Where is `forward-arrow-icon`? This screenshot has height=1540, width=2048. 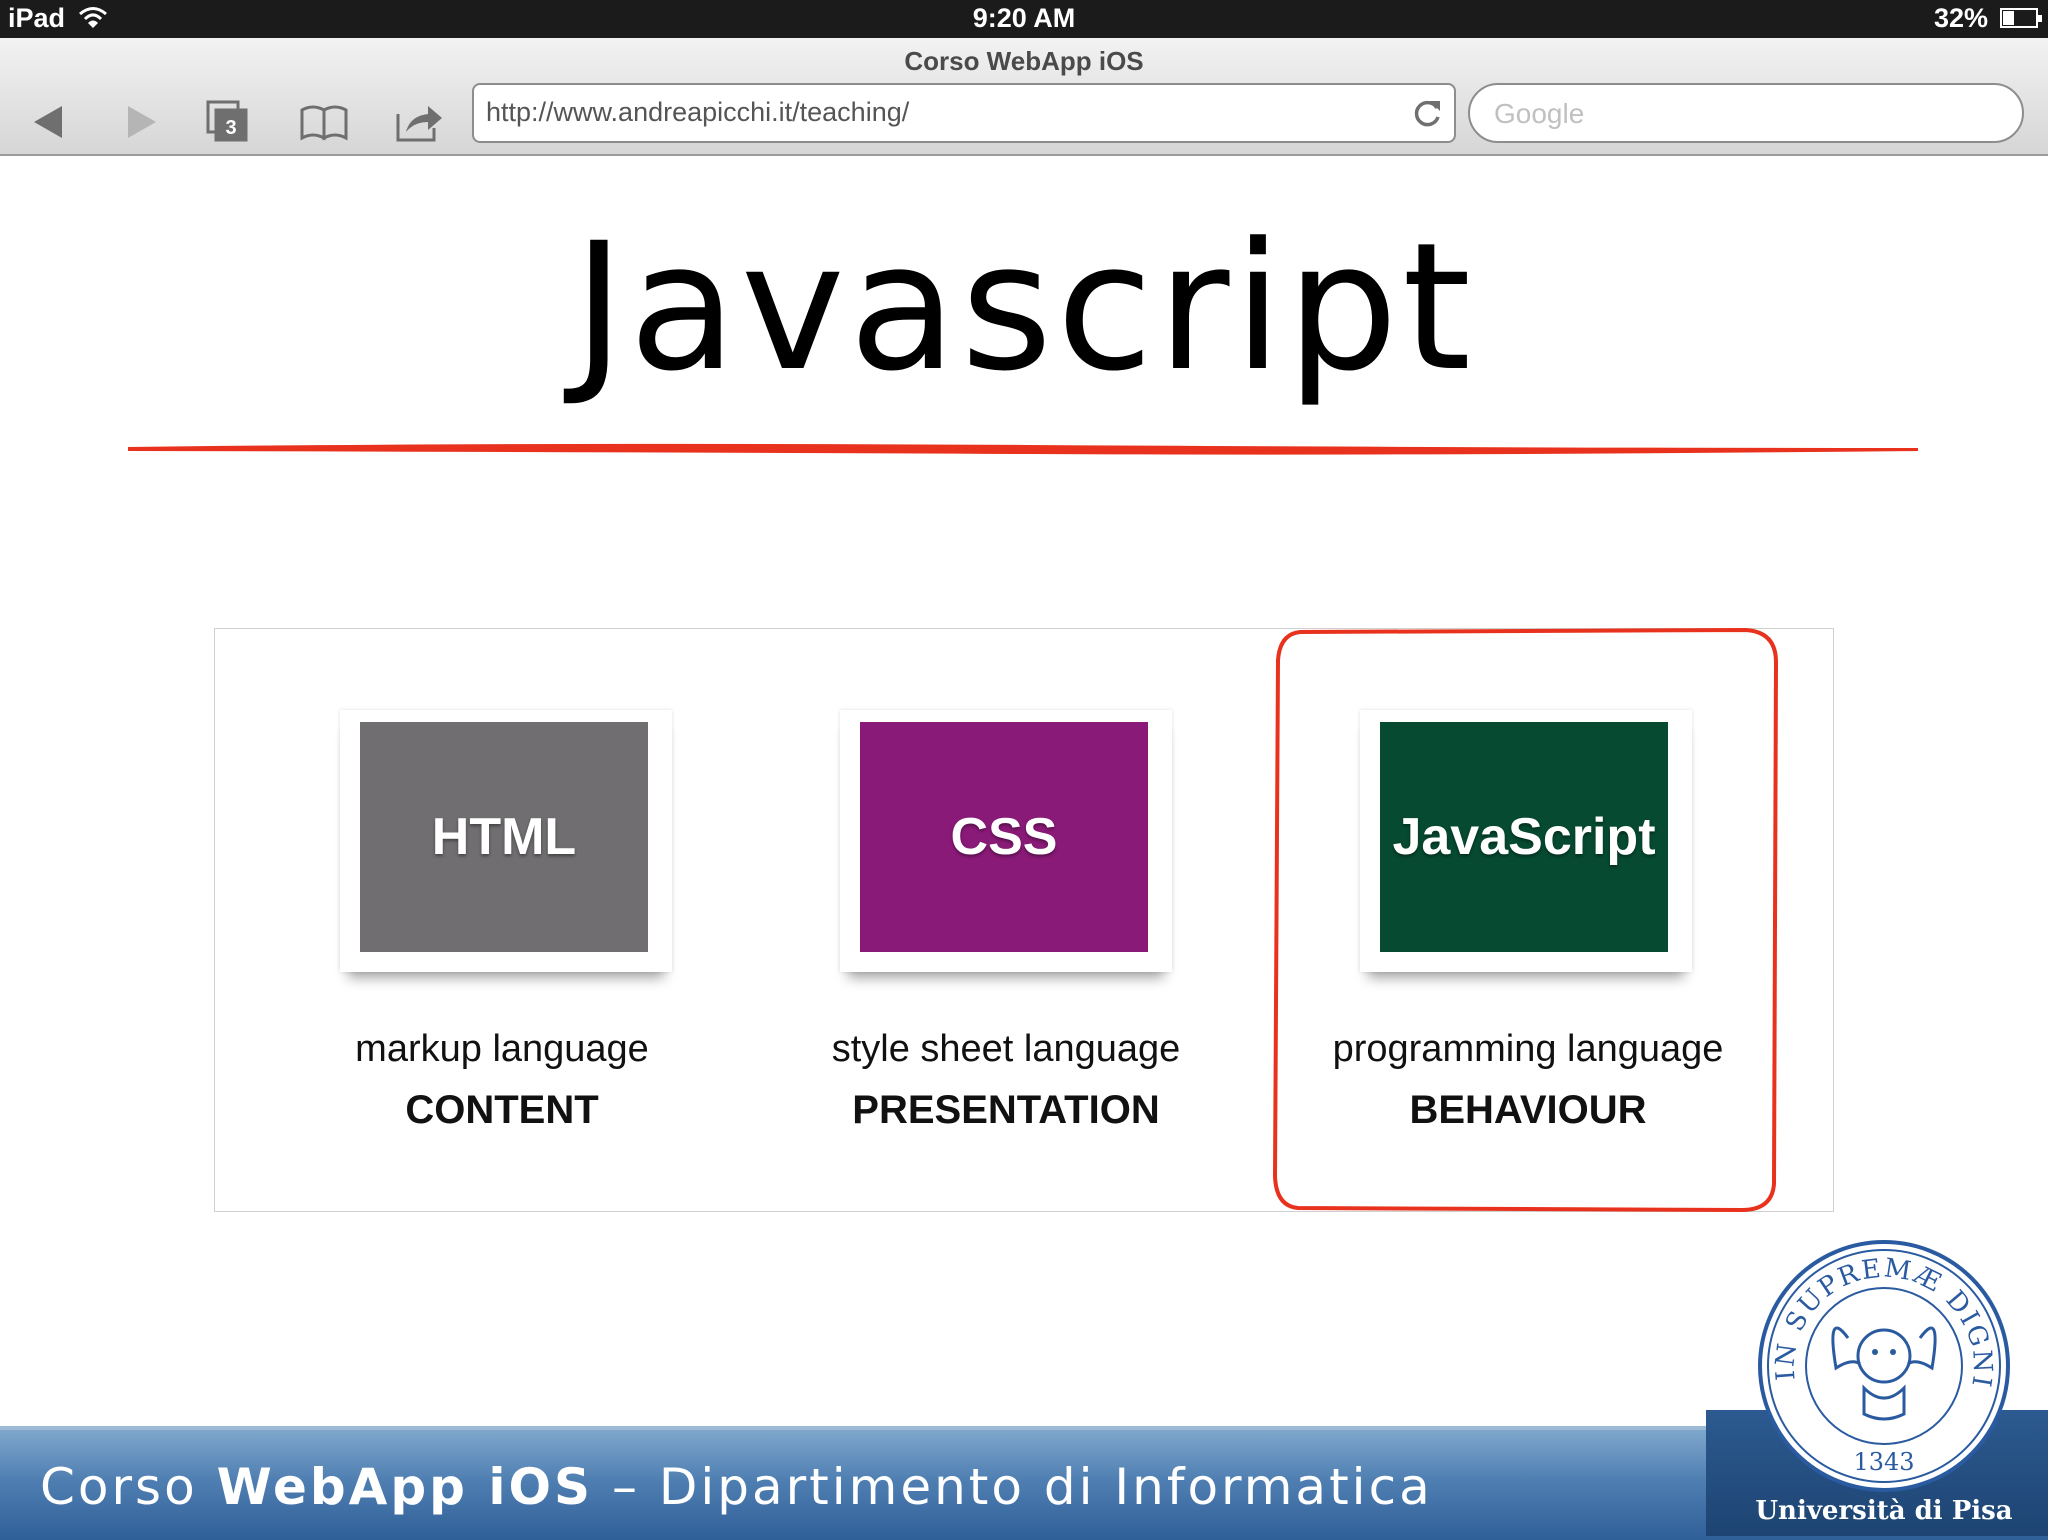 forward-arrow-icon is located at coordinates (140, 122).